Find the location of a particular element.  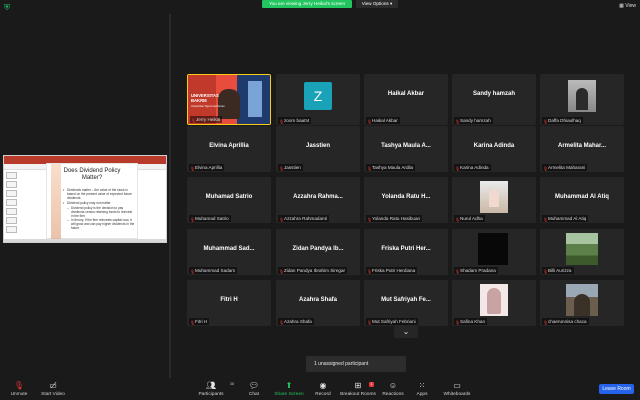

participant-caption: 🎙︎Billi Aurizza is located at coordinates (558, 270).